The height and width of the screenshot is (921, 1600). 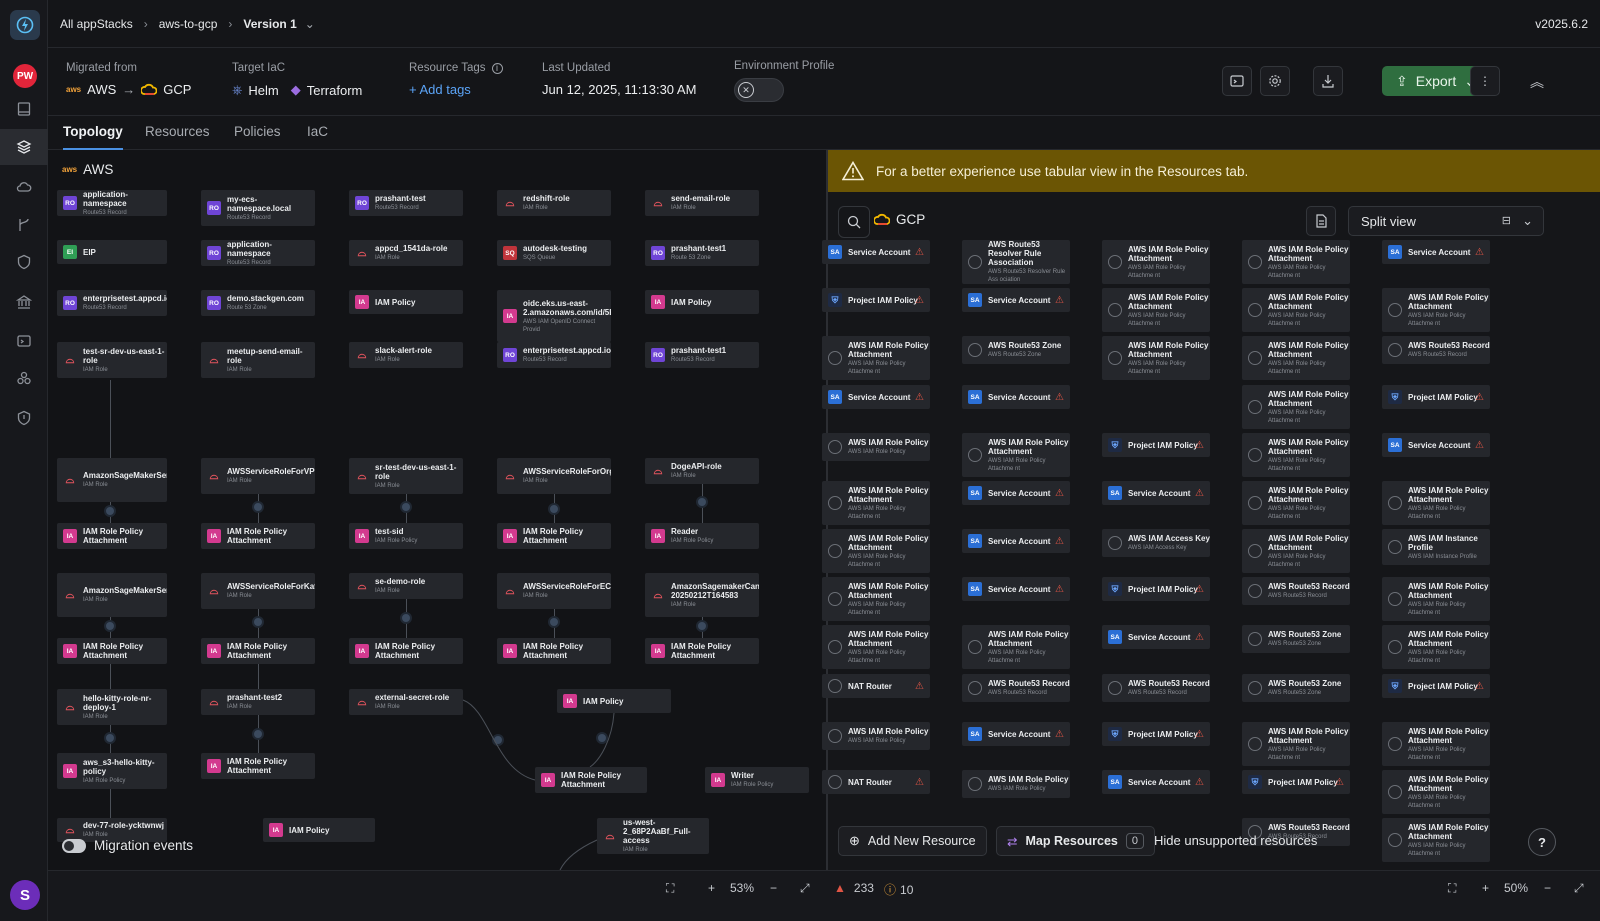 I want to click on terminal-icon, so click(x=24, y=341).